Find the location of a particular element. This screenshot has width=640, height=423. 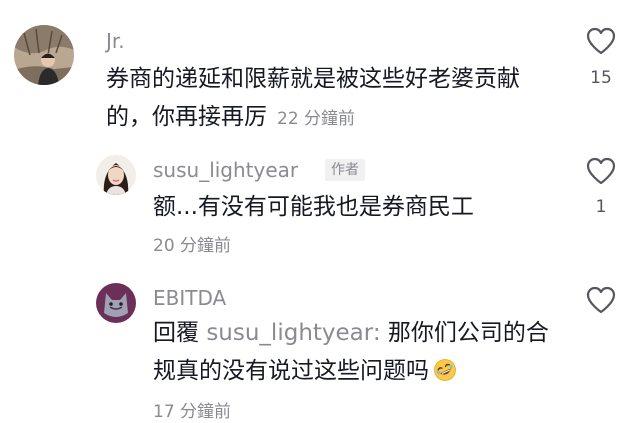

cat-avatar-icon is located at coordinates (116, 303).